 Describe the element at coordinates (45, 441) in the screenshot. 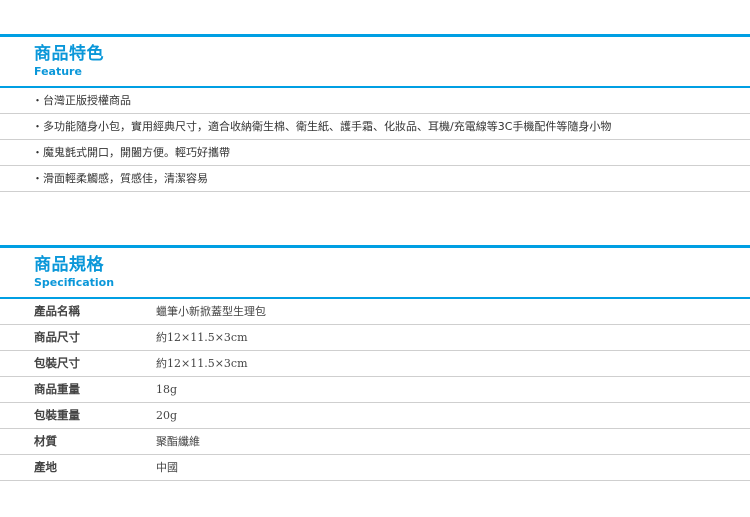

I see `spec-label: 材質` at that location.